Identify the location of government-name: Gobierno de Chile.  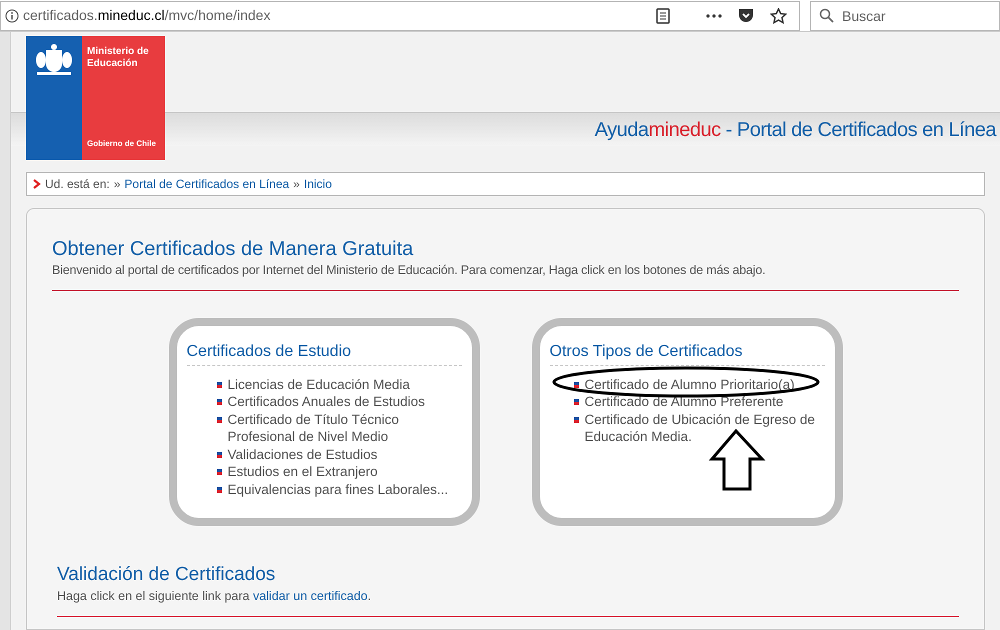
(122, 144).